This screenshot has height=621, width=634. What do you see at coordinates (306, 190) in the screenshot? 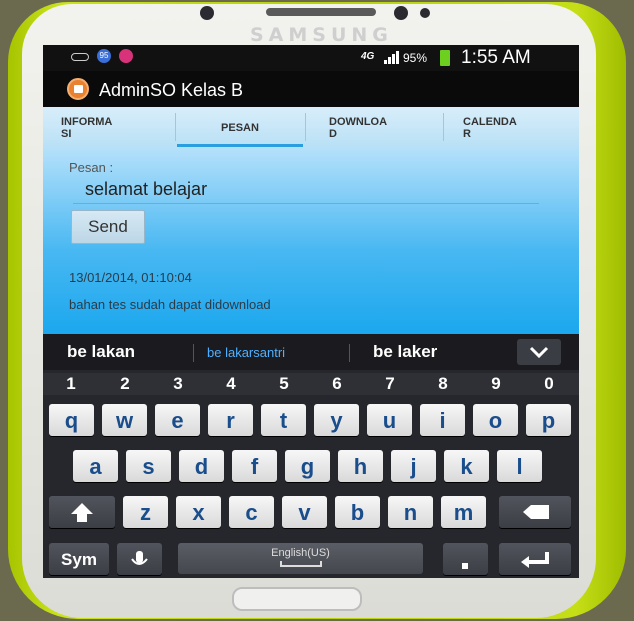
I see `message-input: selamat belajar` at bounding box center [306, 190].